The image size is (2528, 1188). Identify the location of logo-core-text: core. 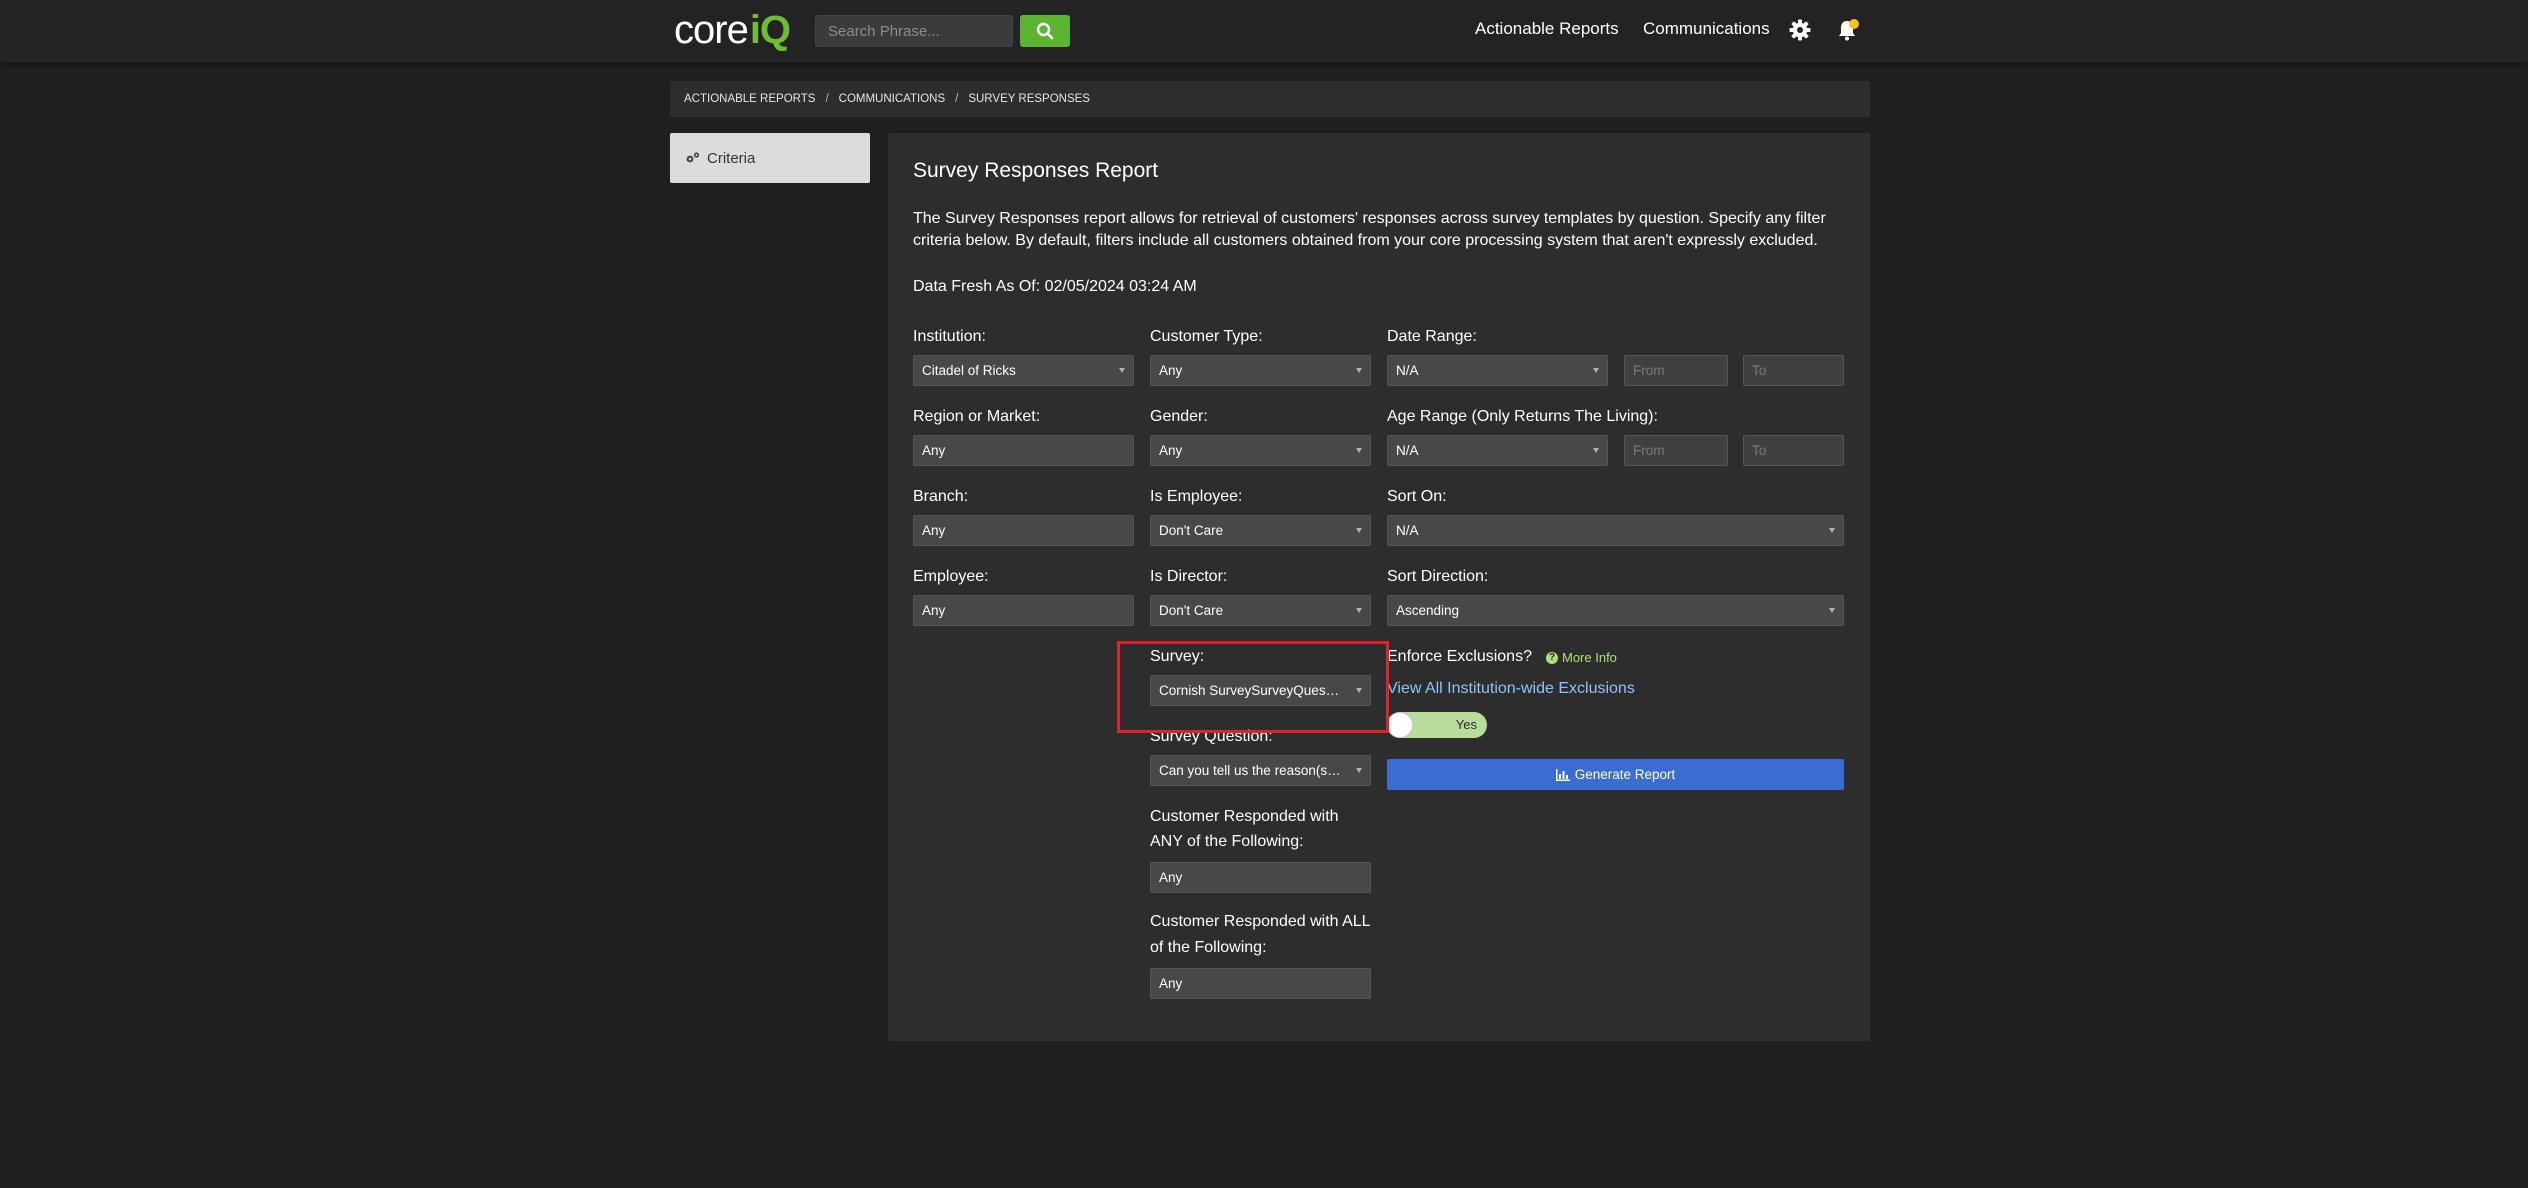
(711, 30).